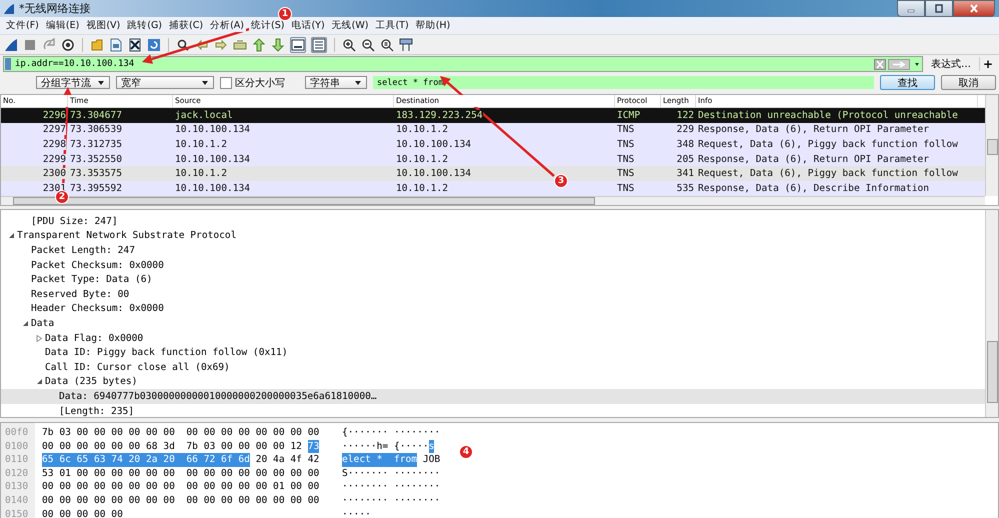 This screenshot has height=518, width=999. Describe the element at coordinates (278, 45) in the screenshot. I see `down-arrow-icon` at that location.